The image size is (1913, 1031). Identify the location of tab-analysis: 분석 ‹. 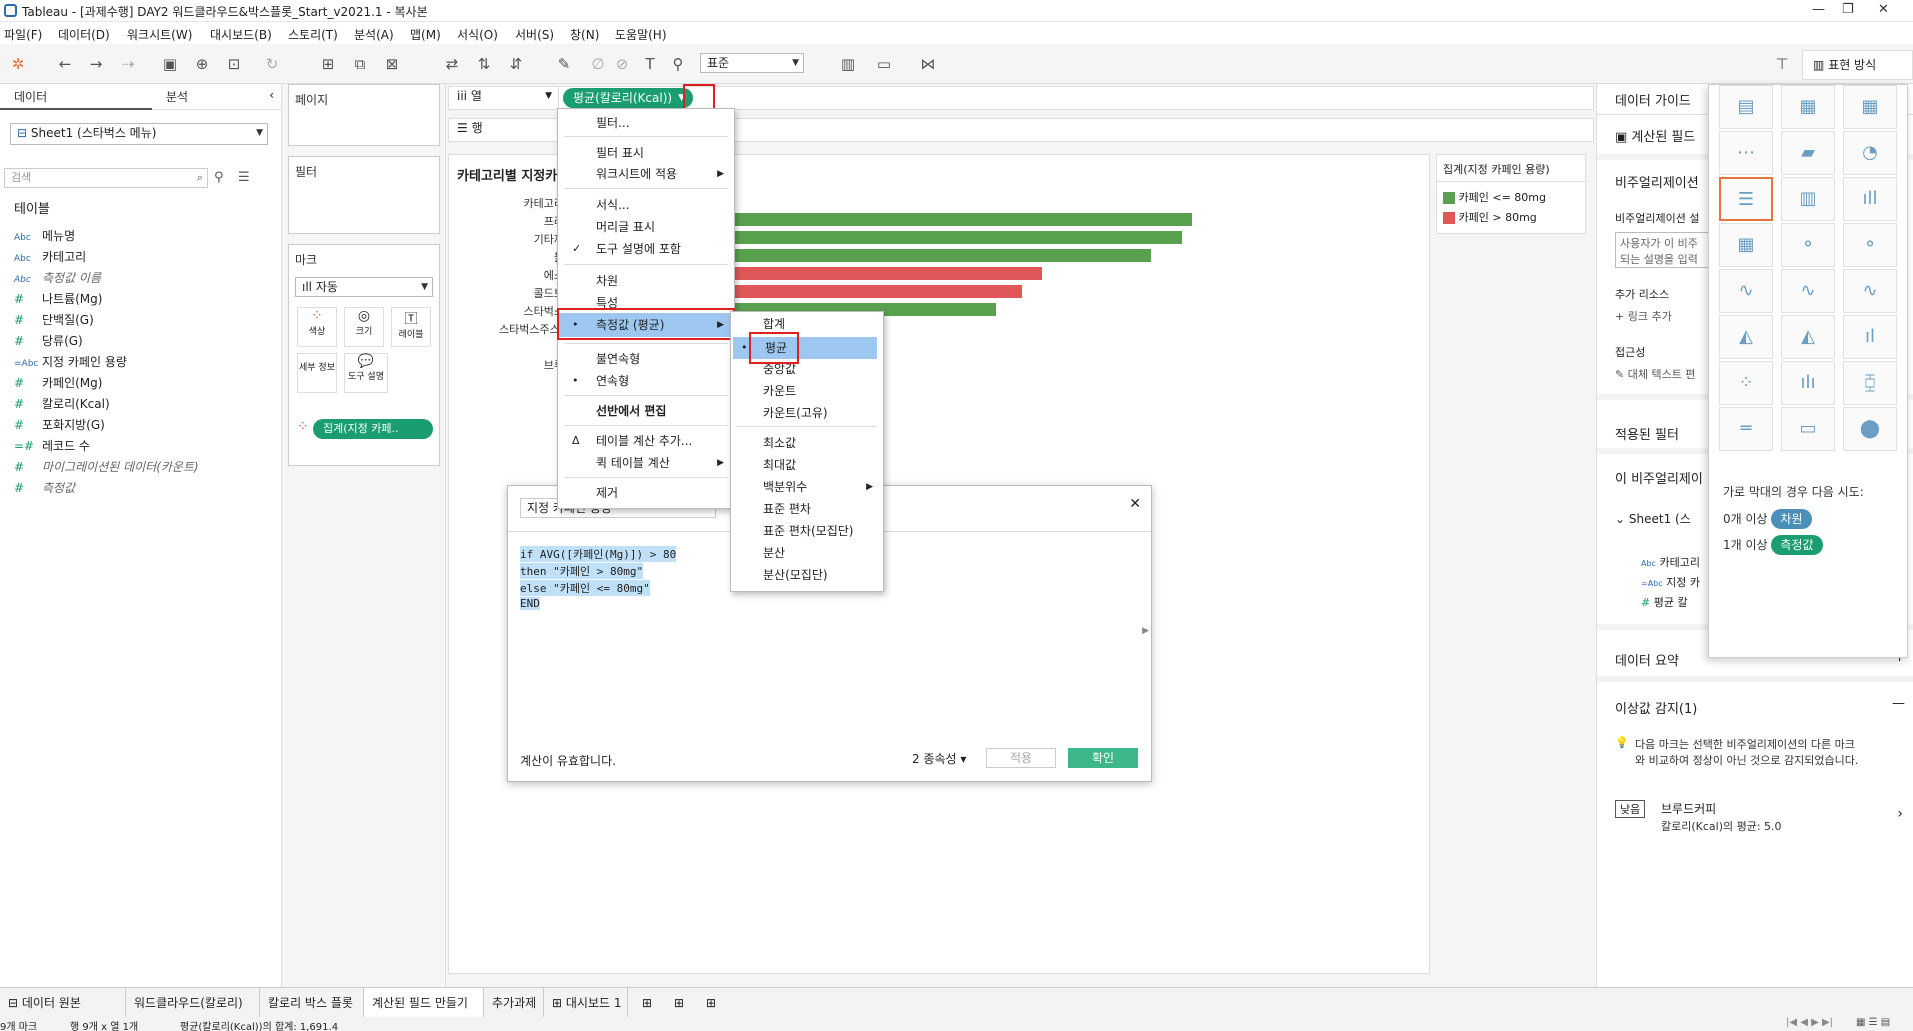
(217, 97).